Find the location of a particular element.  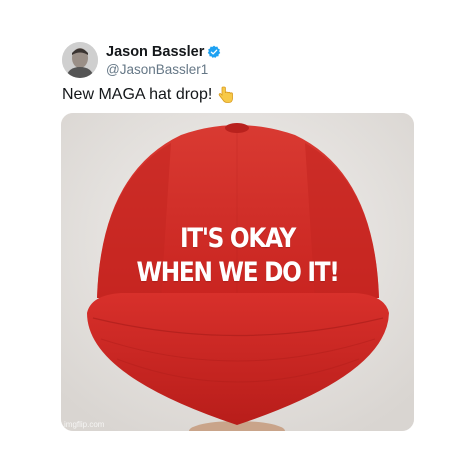

tweet-text-row: New MAGA hat drop! is located at coordinates (148, 95).